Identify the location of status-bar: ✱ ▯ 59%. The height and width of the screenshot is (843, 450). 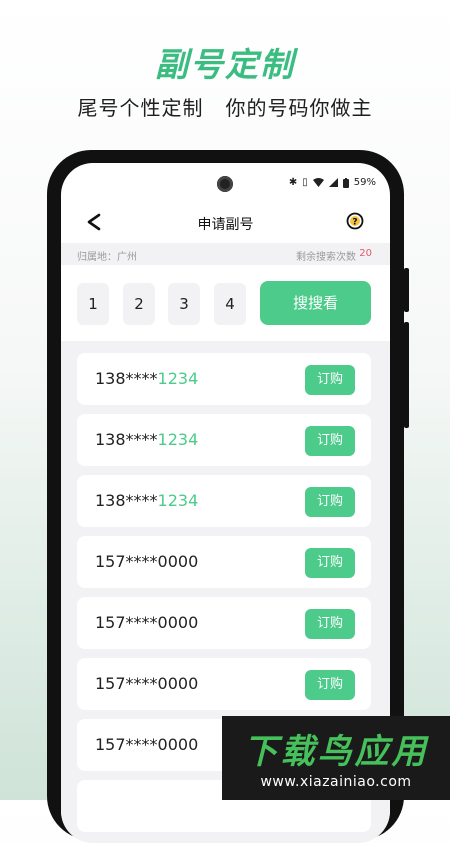
(332, 182).